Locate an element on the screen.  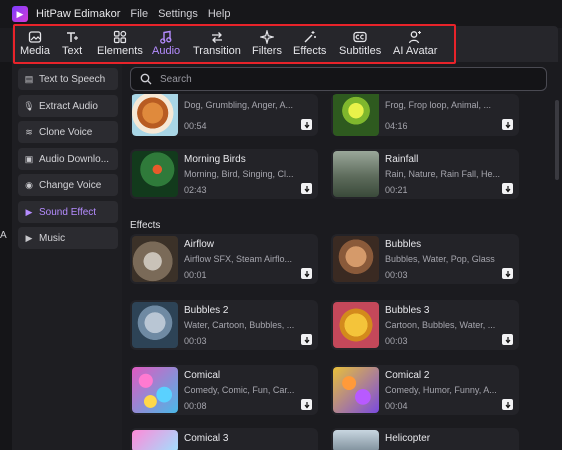
sidebar-item-extract-audio: 🎙︎ Extract Audio is located at coordinates (68, 106).